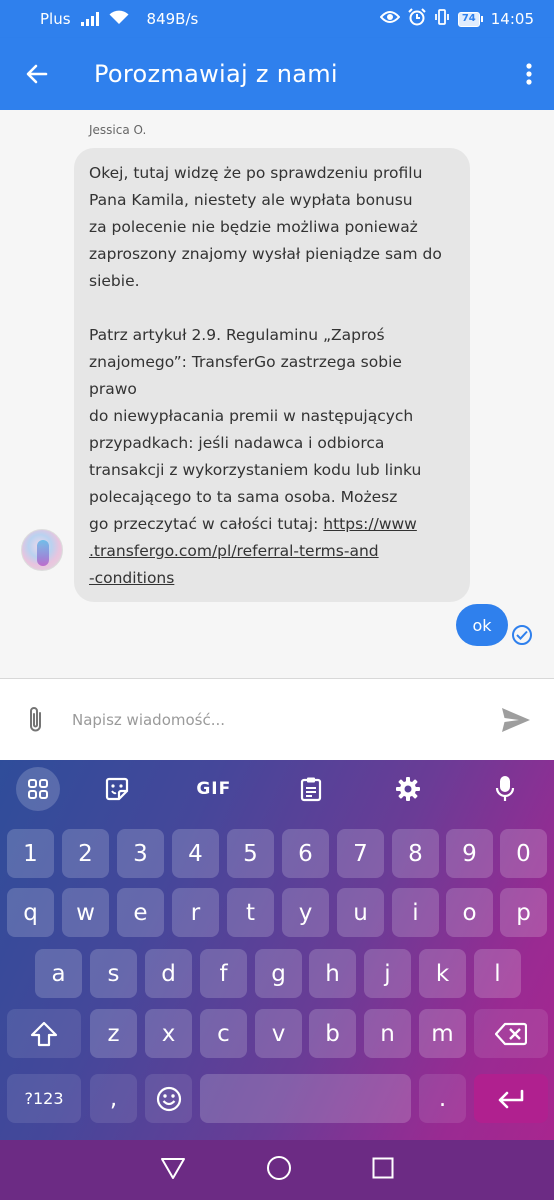 The image size is (554, 1200). I want to click on key-n: n, so click(387, 1033).